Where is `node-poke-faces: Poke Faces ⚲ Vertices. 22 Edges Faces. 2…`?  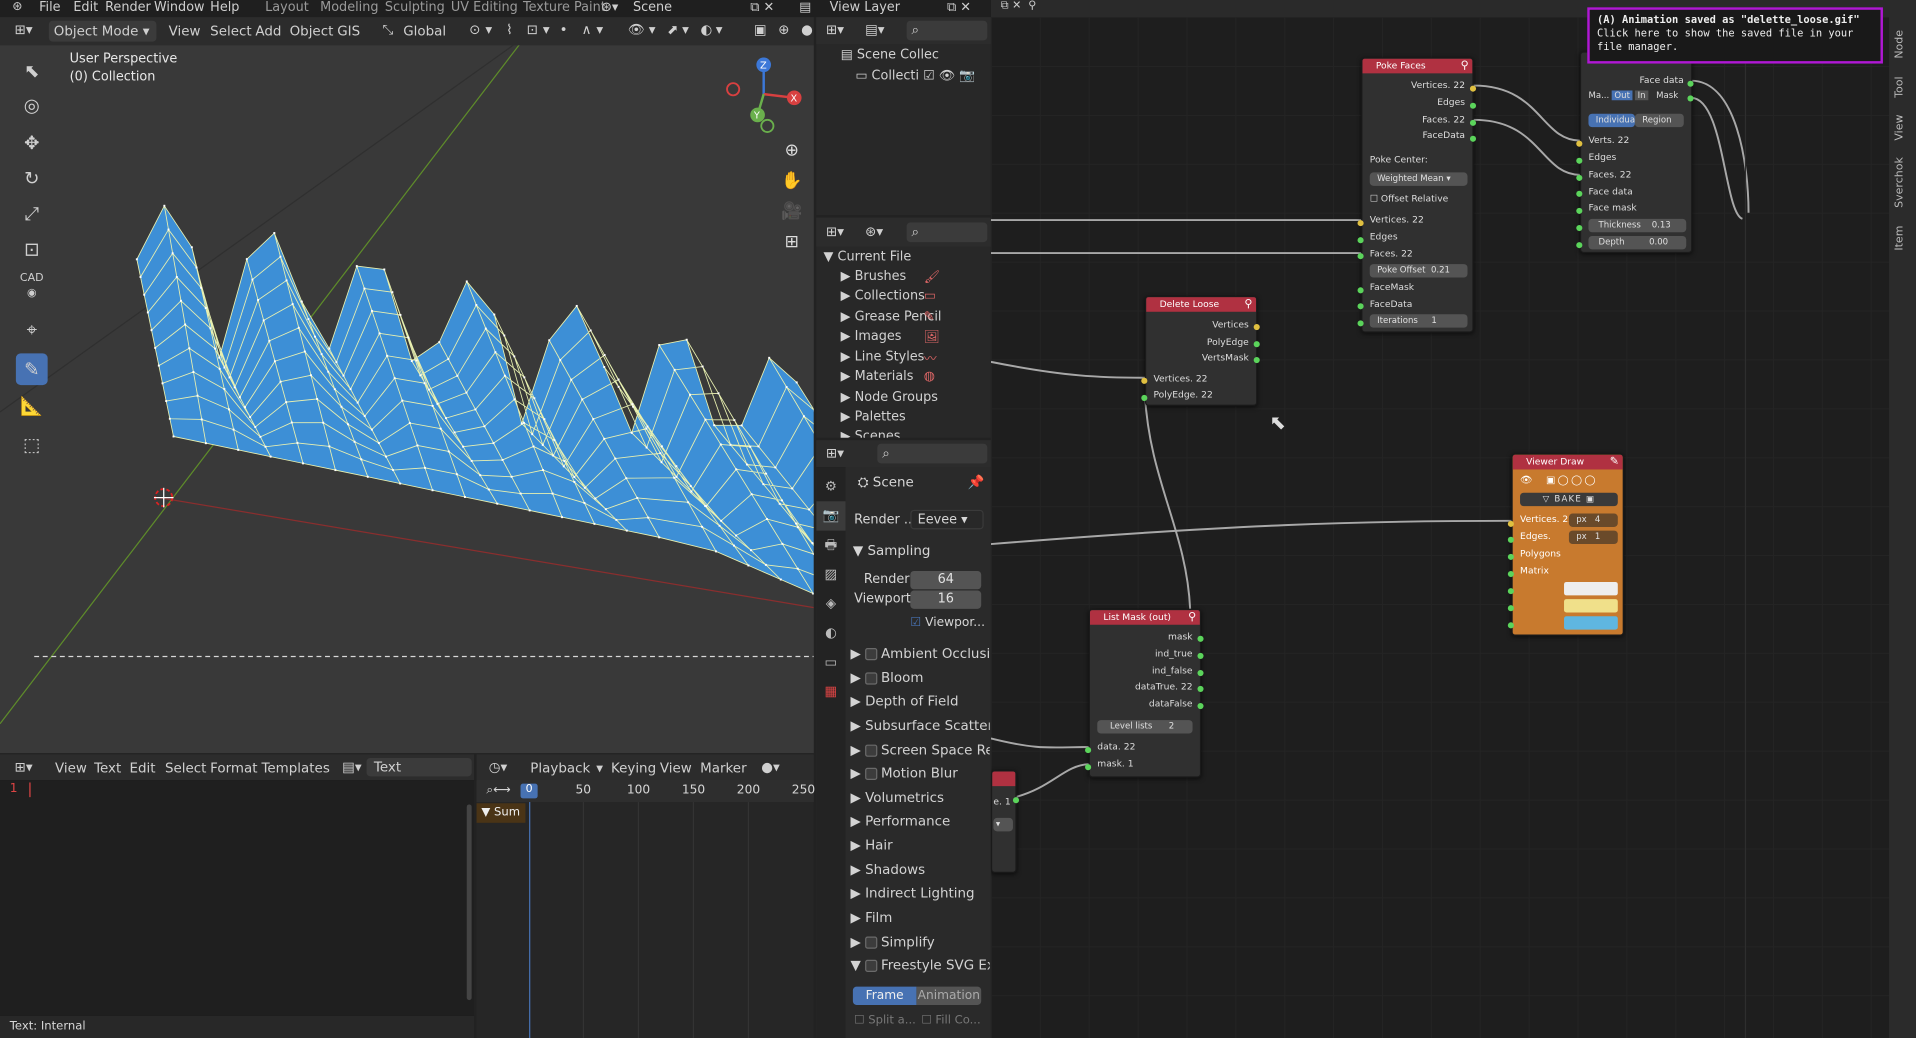 node-poke-faces: Poke Faces ⚲ Vertices. 22 Edges Faces. 2… is located at coordinates (1417, 195).